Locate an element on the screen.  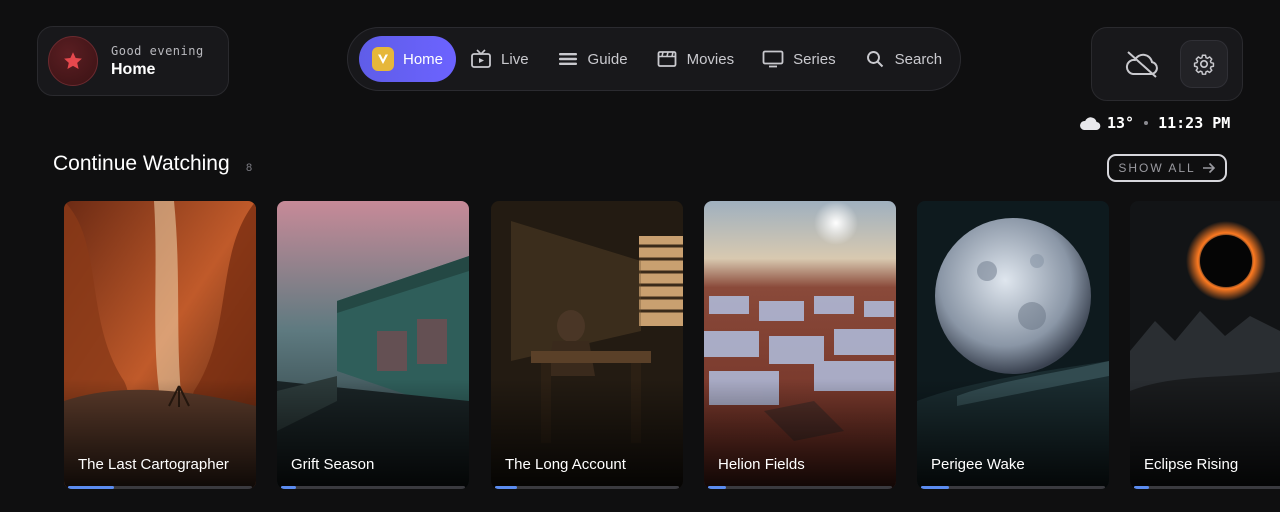
monitor-icon is located at coordinates (773, 59).